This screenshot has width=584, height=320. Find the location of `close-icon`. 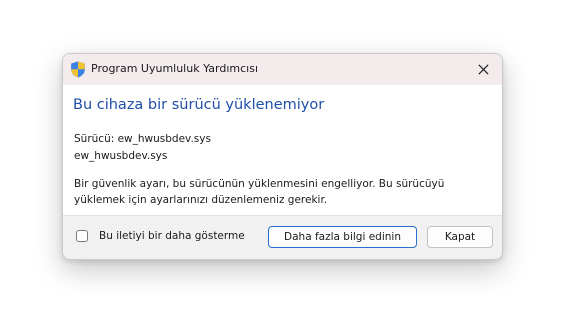

close-icon is located at coordinates (483, 69).